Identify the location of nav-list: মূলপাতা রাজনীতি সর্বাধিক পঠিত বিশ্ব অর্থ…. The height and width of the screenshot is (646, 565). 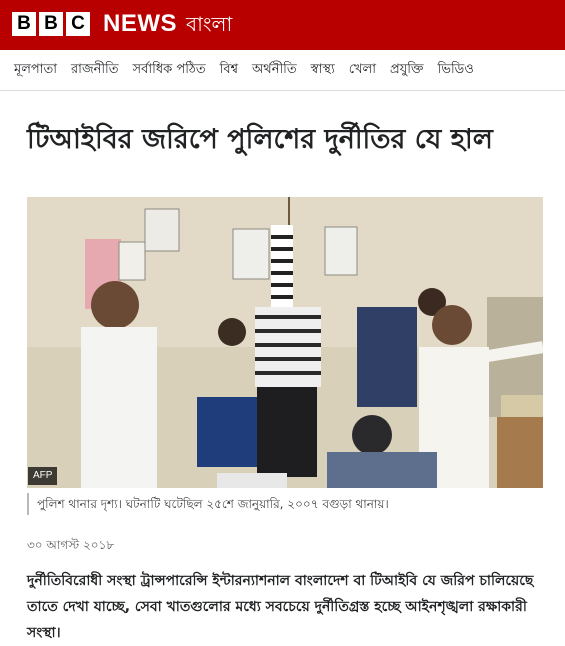
(244, 70).